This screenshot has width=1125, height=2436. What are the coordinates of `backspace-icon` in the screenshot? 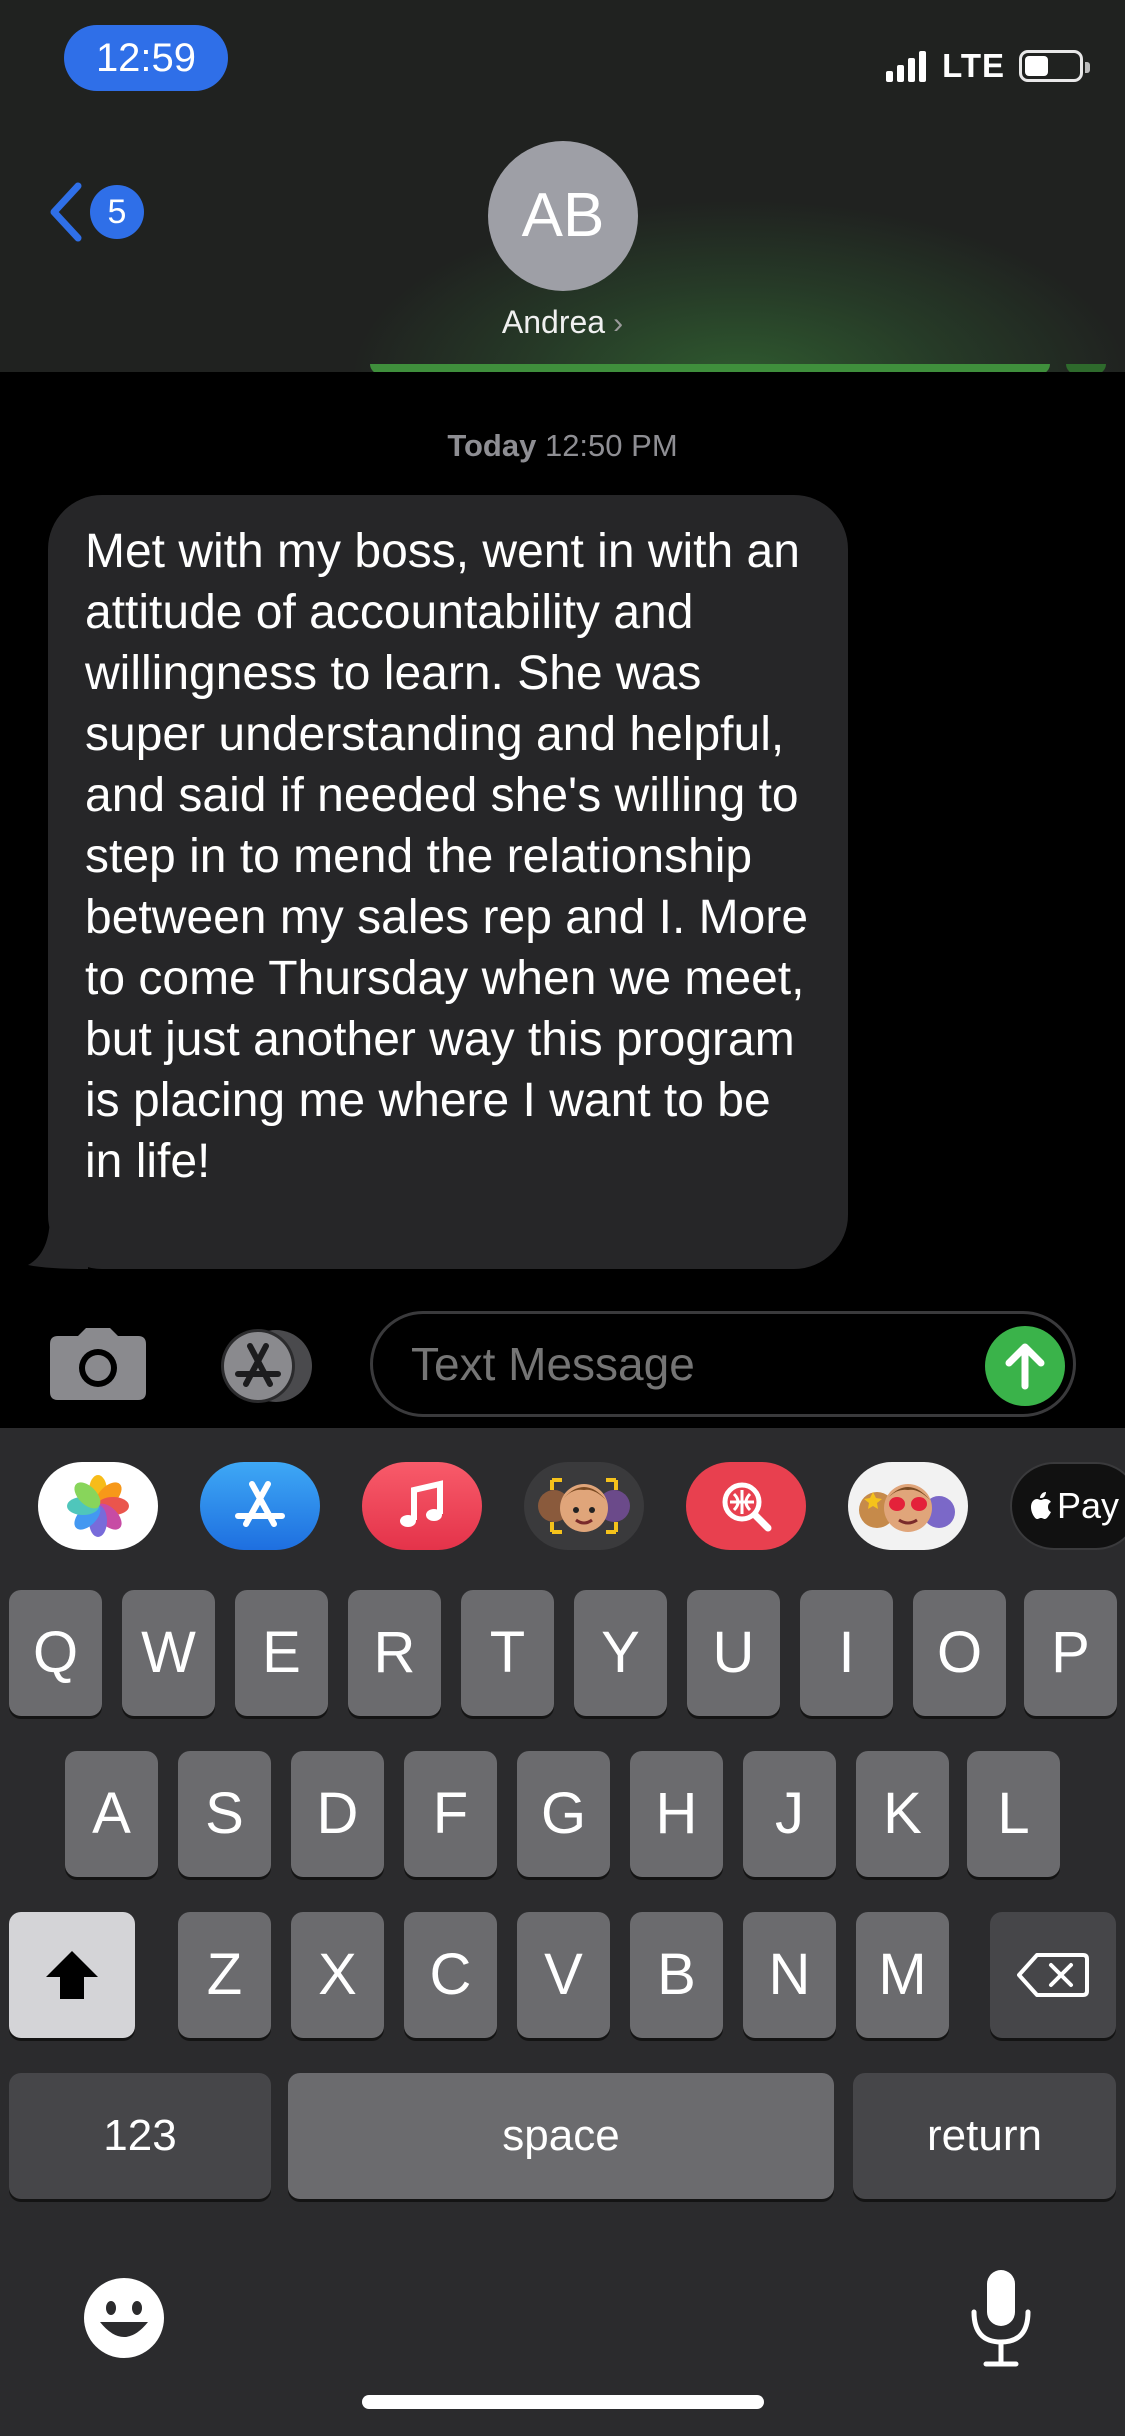 It's located at (1053, 1975).